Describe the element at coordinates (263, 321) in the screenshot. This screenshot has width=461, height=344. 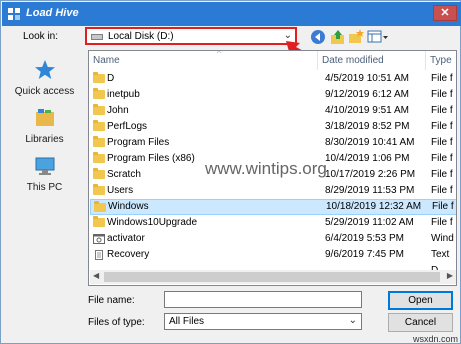
I see `files-of-type-select: All Files ⌄` at that location.